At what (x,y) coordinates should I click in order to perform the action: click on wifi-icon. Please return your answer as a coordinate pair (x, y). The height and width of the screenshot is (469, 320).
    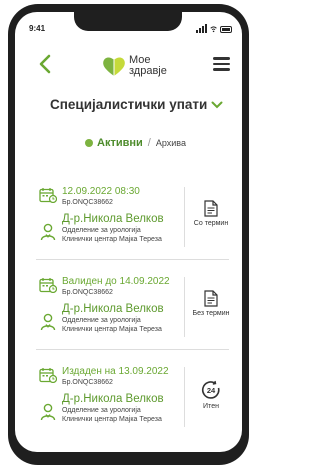
    Looking at the image, I should click on (213, 29).